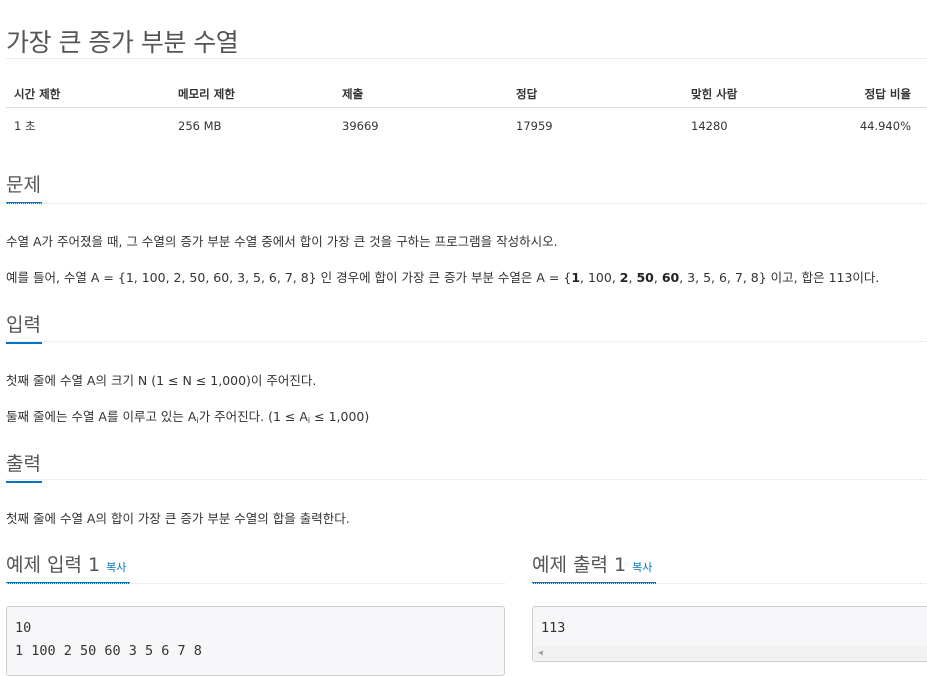 The width and height of the screenshot is (927, 676). I want to click on stats-value-row: 1 초 256 MB 39669 17959 14280 44.940%, so click(466, 126).